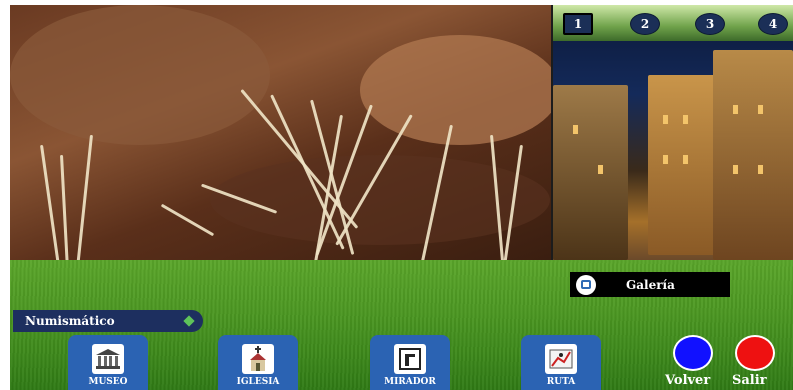 This screenshot has height=390, width=793. What do you see at coordinates (70, 321) in the screenshot?
I see `numismatico-label: Numismático` at bounding box center [70, 321].